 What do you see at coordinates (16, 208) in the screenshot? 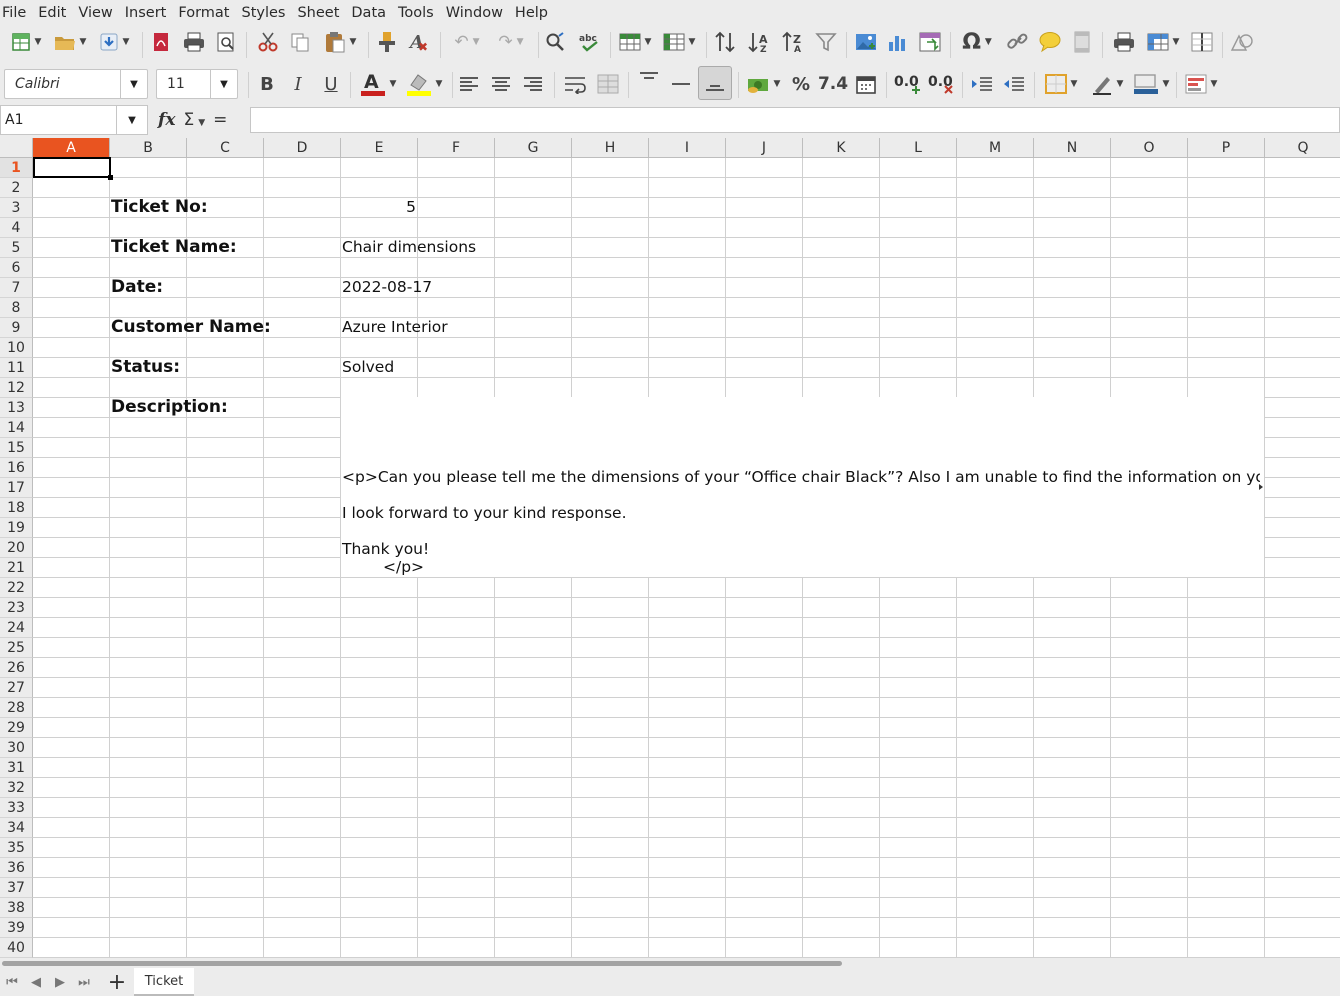
I see `row-header-3: 3` at bounding box center [16, 208].